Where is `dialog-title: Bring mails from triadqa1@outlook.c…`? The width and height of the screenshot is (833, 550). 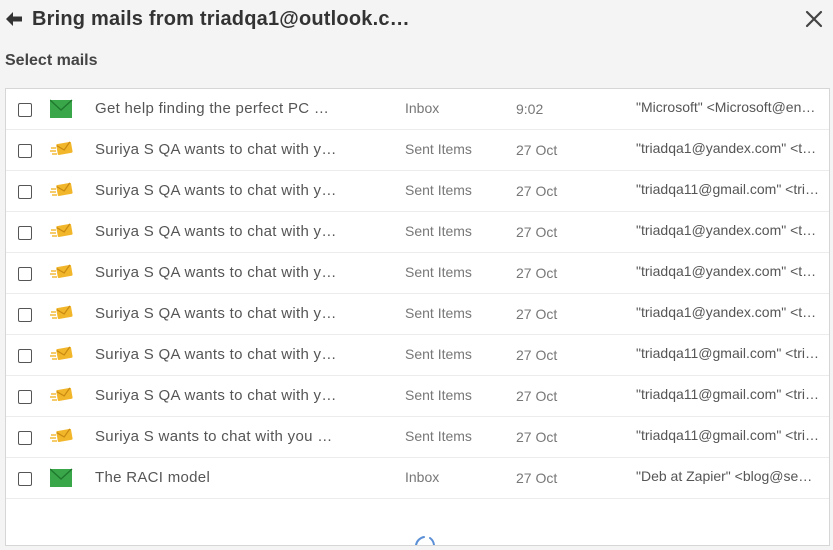 dialog-title: Bring mails from triadqa1@outlook.c… is located at coordinates (221, 19).